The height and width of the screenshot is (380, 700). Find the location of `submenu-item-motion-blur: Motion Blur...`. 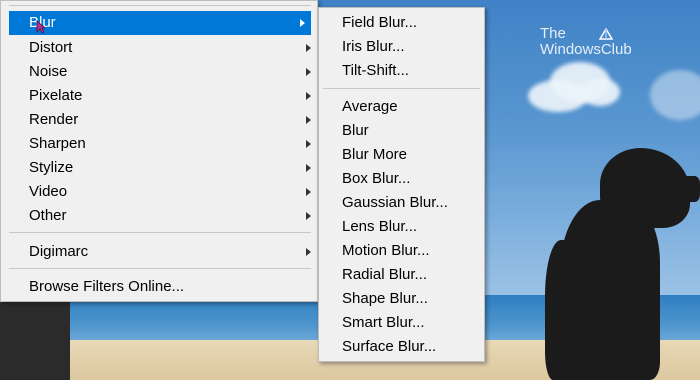

submenu-item-motion-blur: Motion Blur... is located at coordinates (401, 251).